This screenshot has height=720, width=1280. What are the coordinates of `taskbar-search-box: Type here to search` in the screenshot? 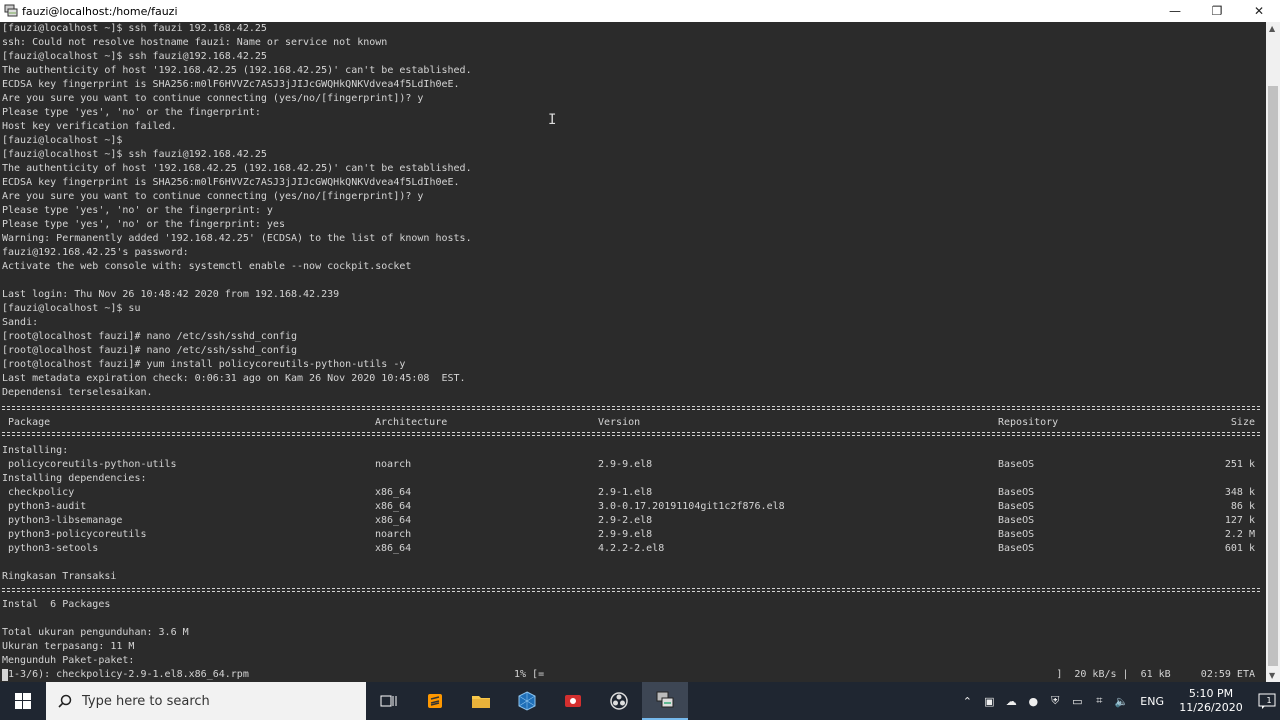 It's located at (206, 701).